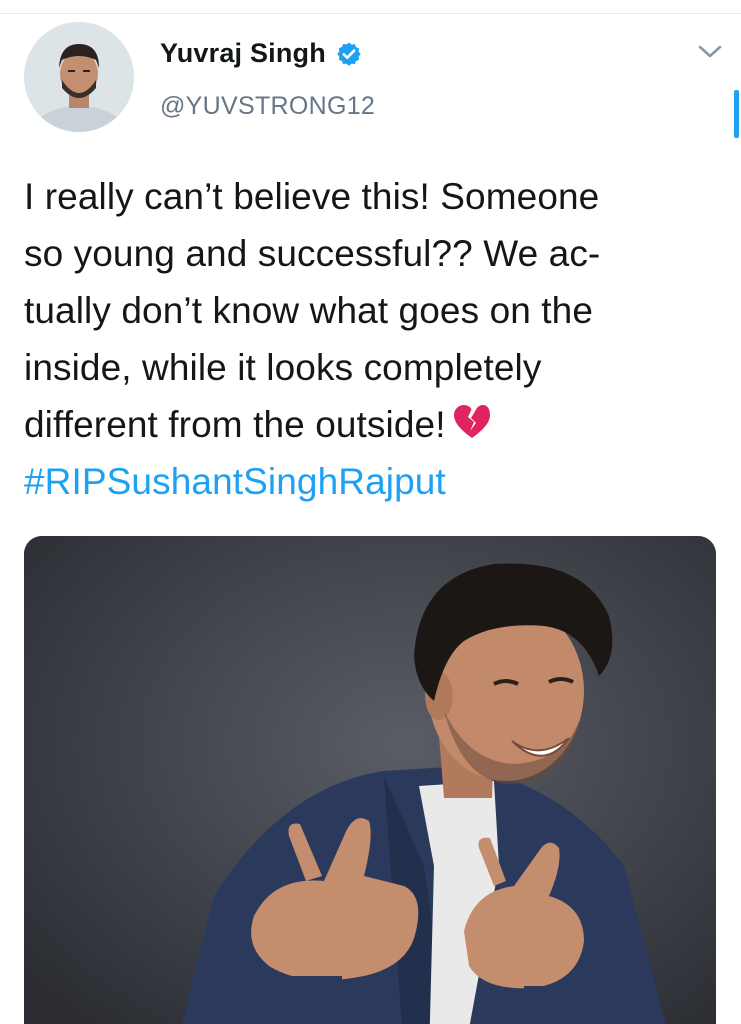 The image size is (741, 1024). What do you see at coordinates (374, 78) in the screenshot?
I see `tweet-header: Yuvraj Singh @YUVSTRONG12` at bounding box center [374, 78].